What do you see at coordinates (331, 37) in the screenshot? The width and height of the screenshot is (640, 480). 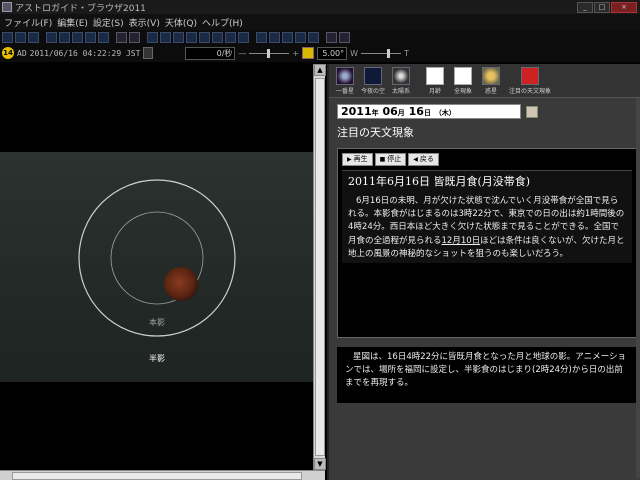 I see `play-icon` at bounding box center [331, 37].